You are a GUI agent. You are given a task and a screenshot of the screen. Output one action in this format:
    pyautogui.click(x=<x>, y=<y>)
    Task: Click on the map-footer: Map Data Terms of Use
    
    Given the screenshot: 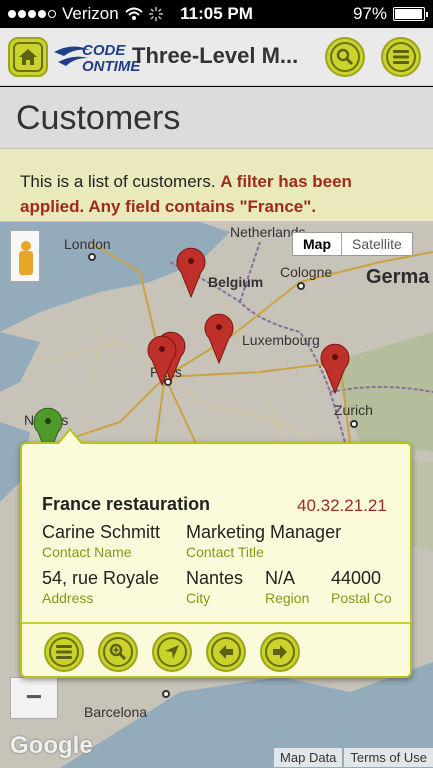 What is the action you would take?
    pyautogui.click(x=352, y=757)
    